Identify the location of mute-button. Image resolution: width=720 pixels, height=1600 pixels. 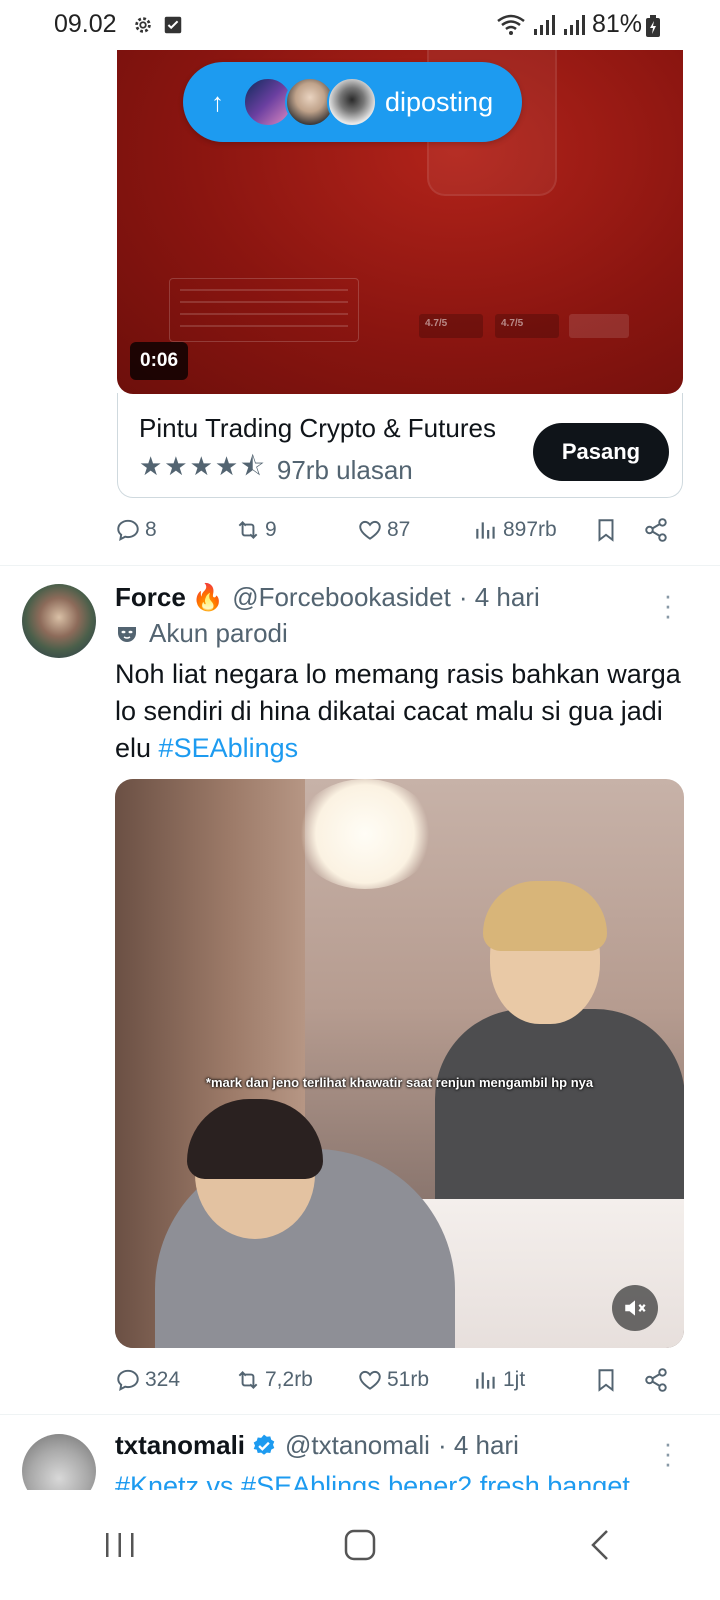
(635, 1308).